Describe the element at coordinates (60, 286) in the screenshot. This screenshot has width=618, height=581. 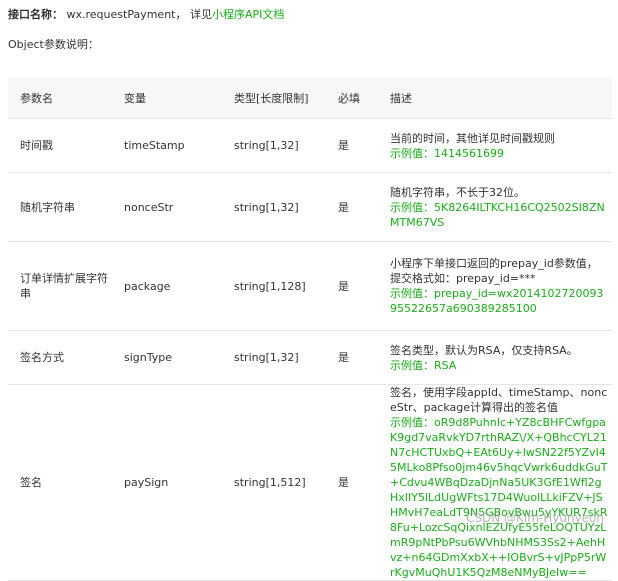
I see `param-name: 订单详情扩展字符串` at that location.